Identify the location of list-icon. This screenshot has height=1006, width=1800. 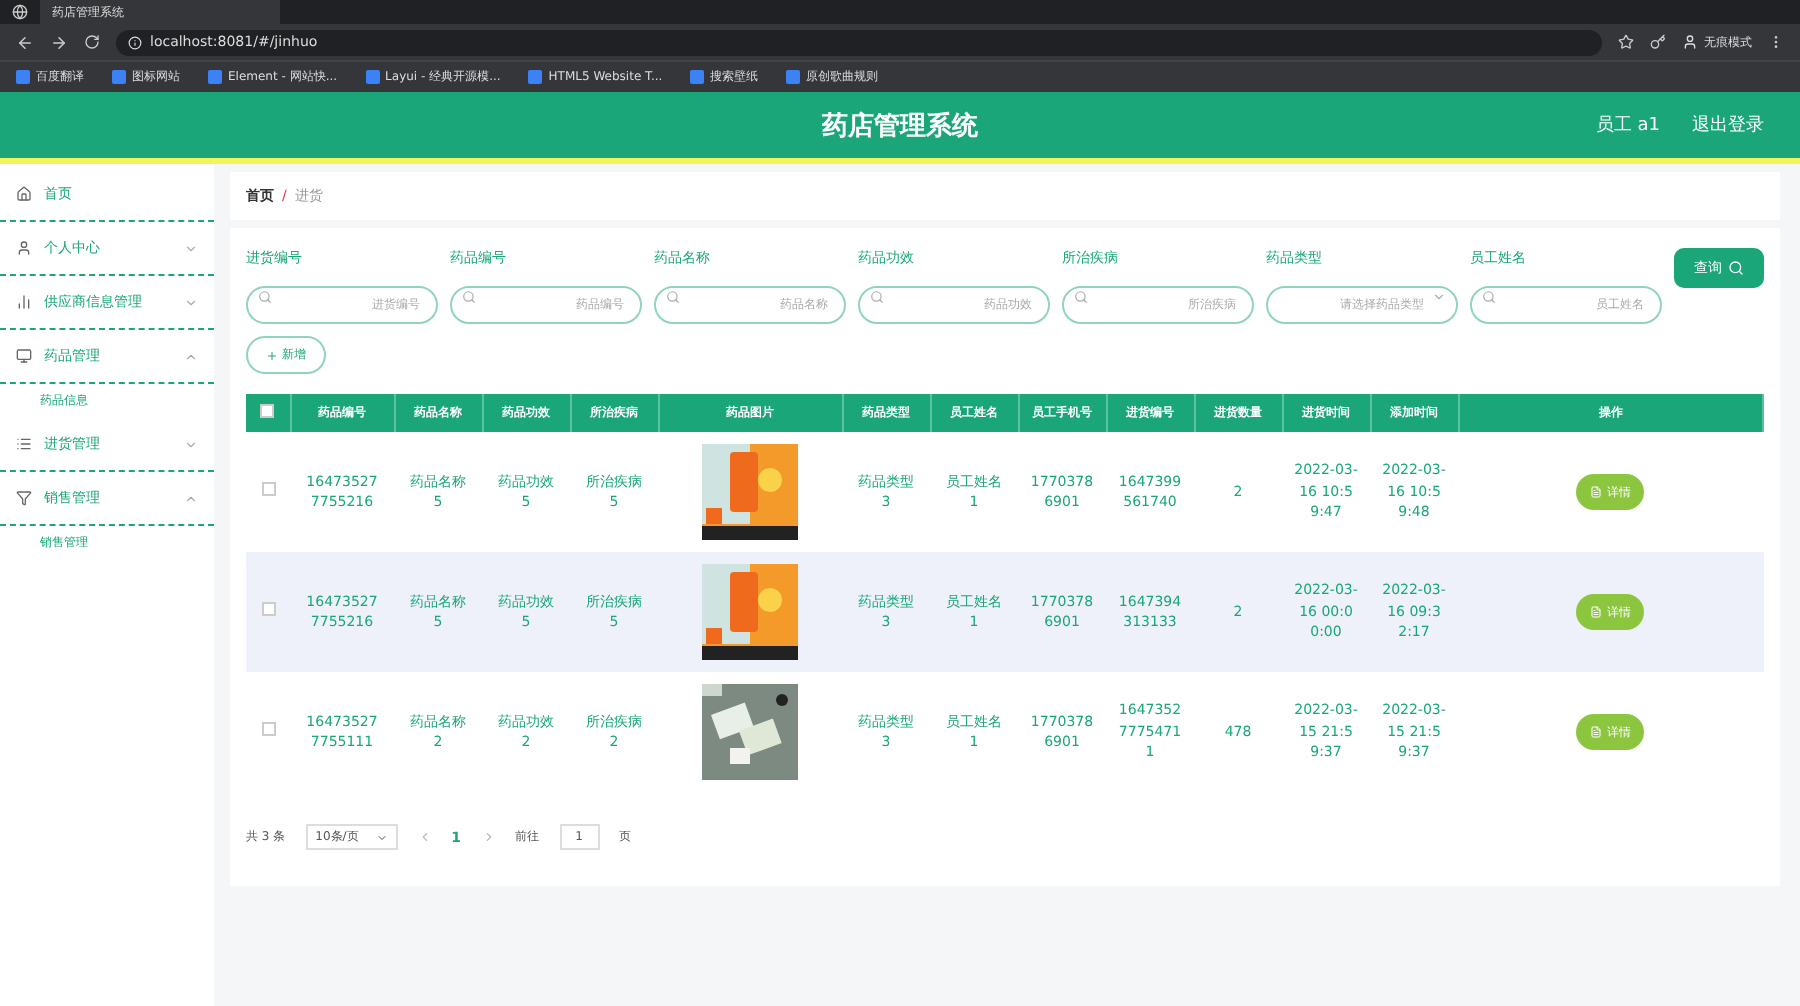
(24, 444).